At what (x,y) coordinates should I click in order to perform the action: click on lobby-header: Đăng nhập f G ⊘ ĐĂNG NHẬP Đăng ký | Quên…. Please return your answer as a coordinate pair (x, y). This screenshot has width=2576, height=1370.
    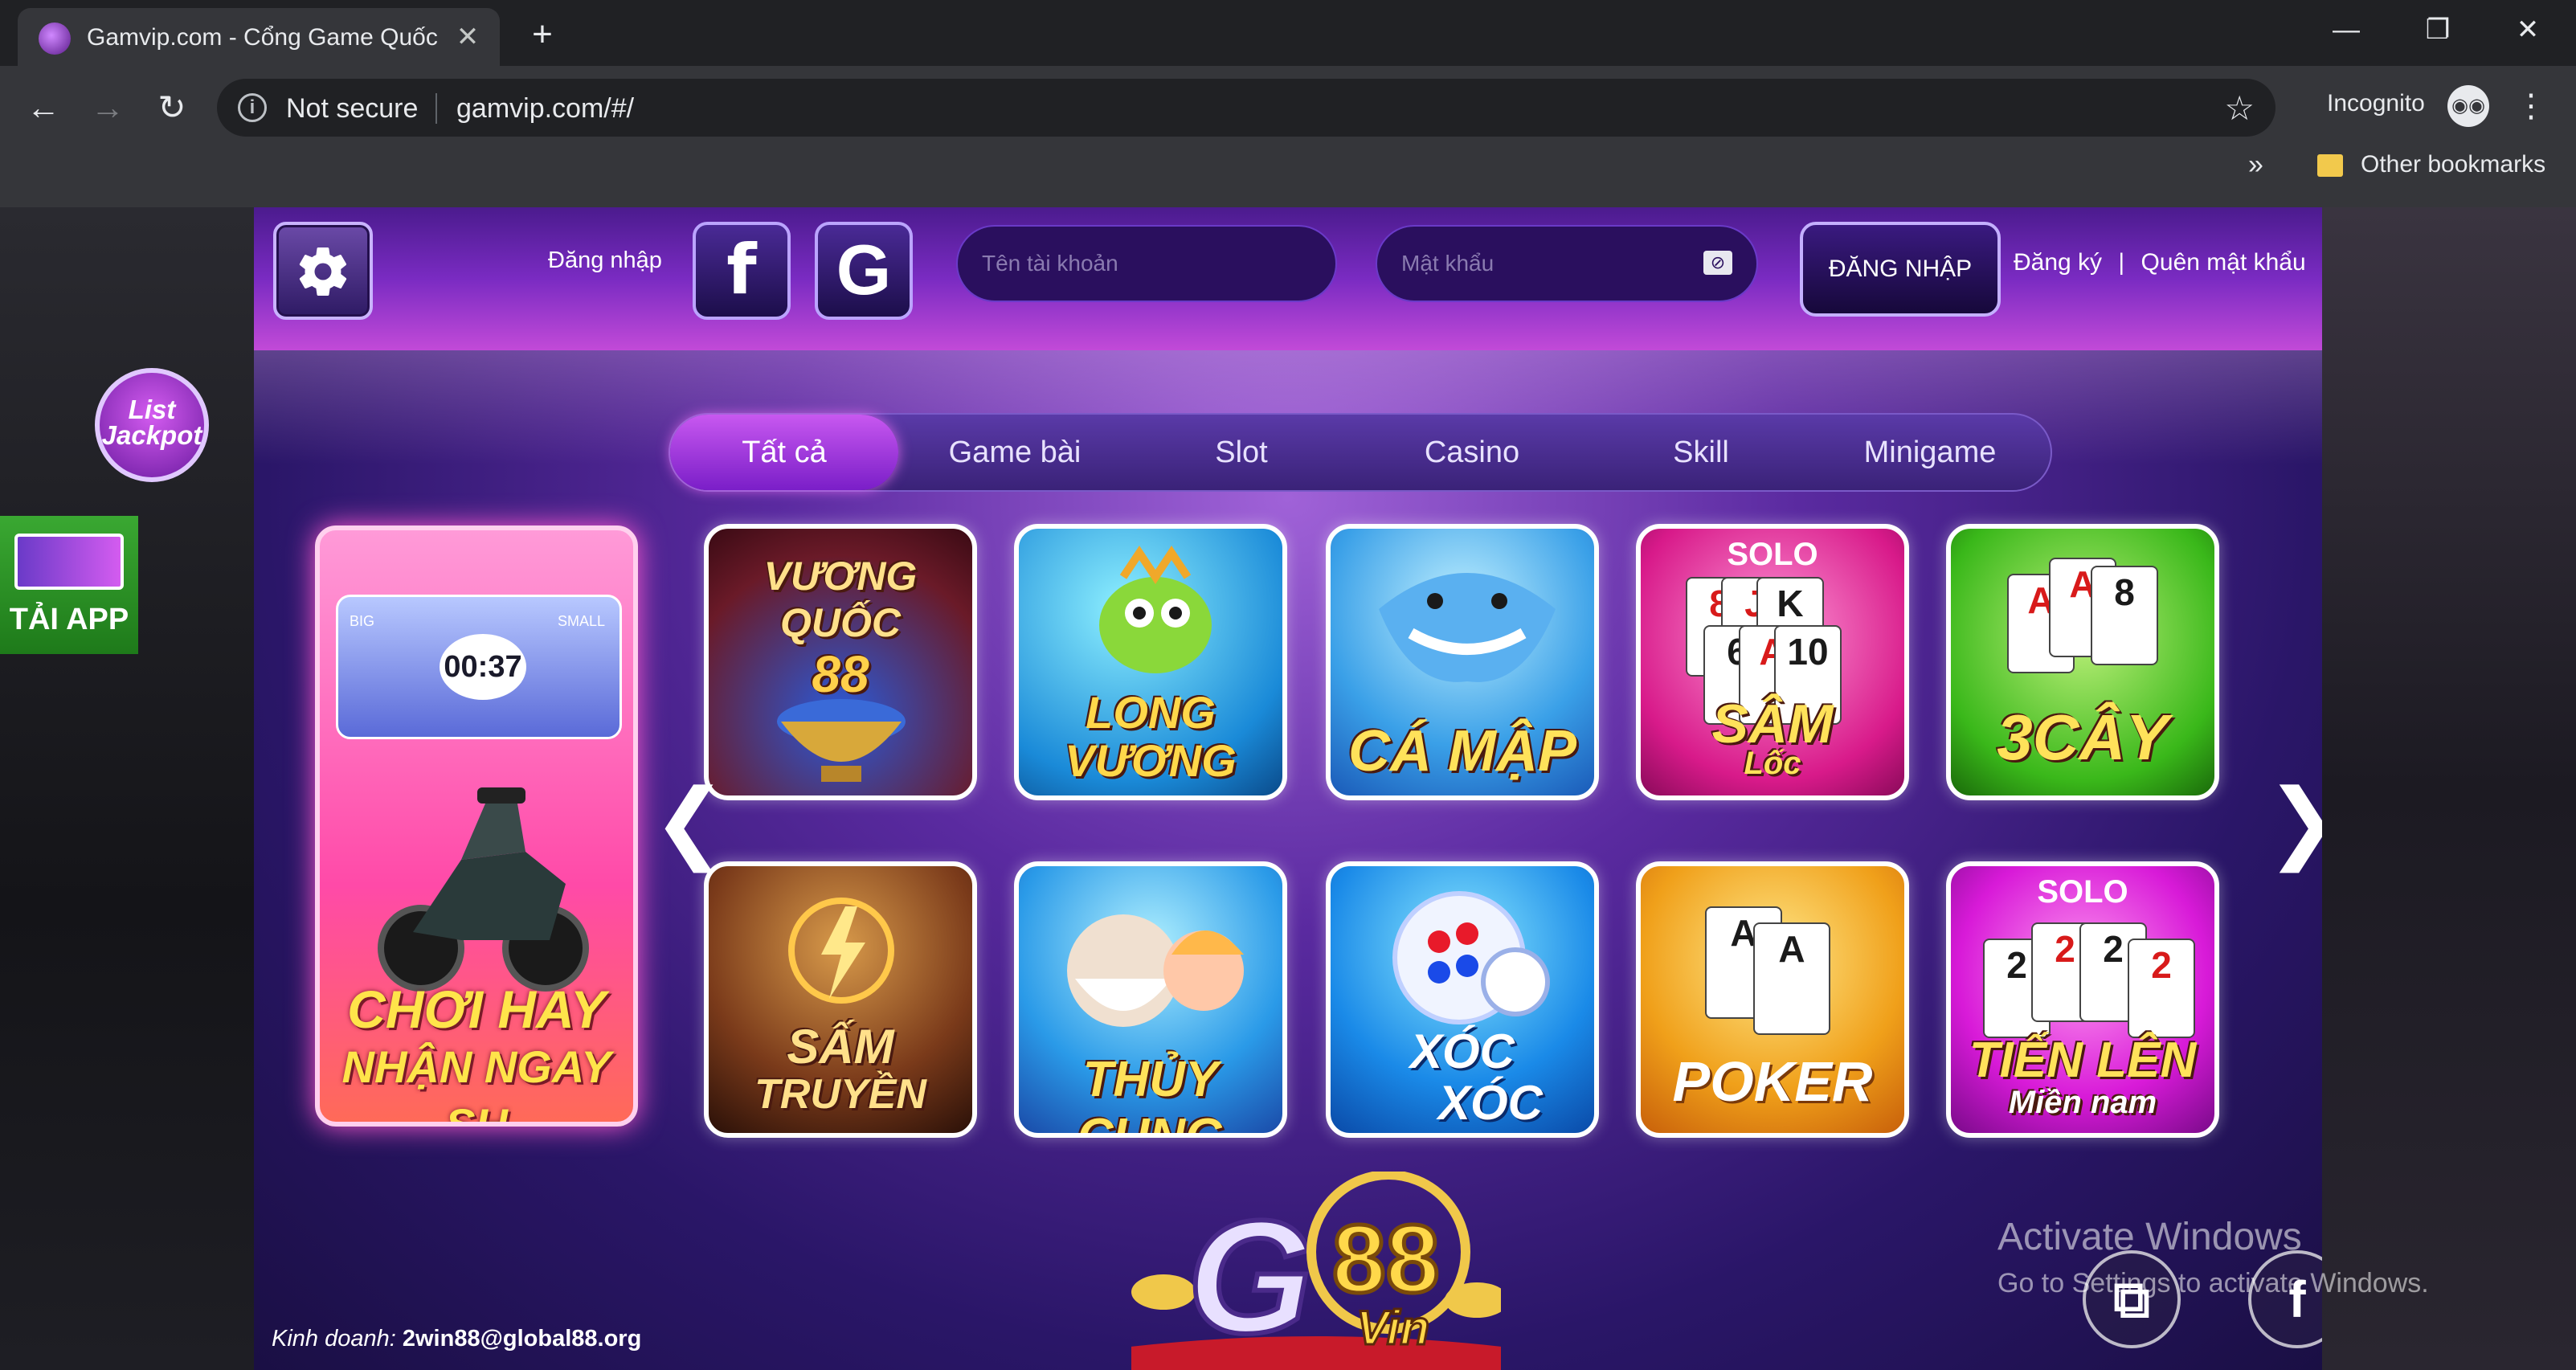
    Looking at the image, I should click on (1288, 278).